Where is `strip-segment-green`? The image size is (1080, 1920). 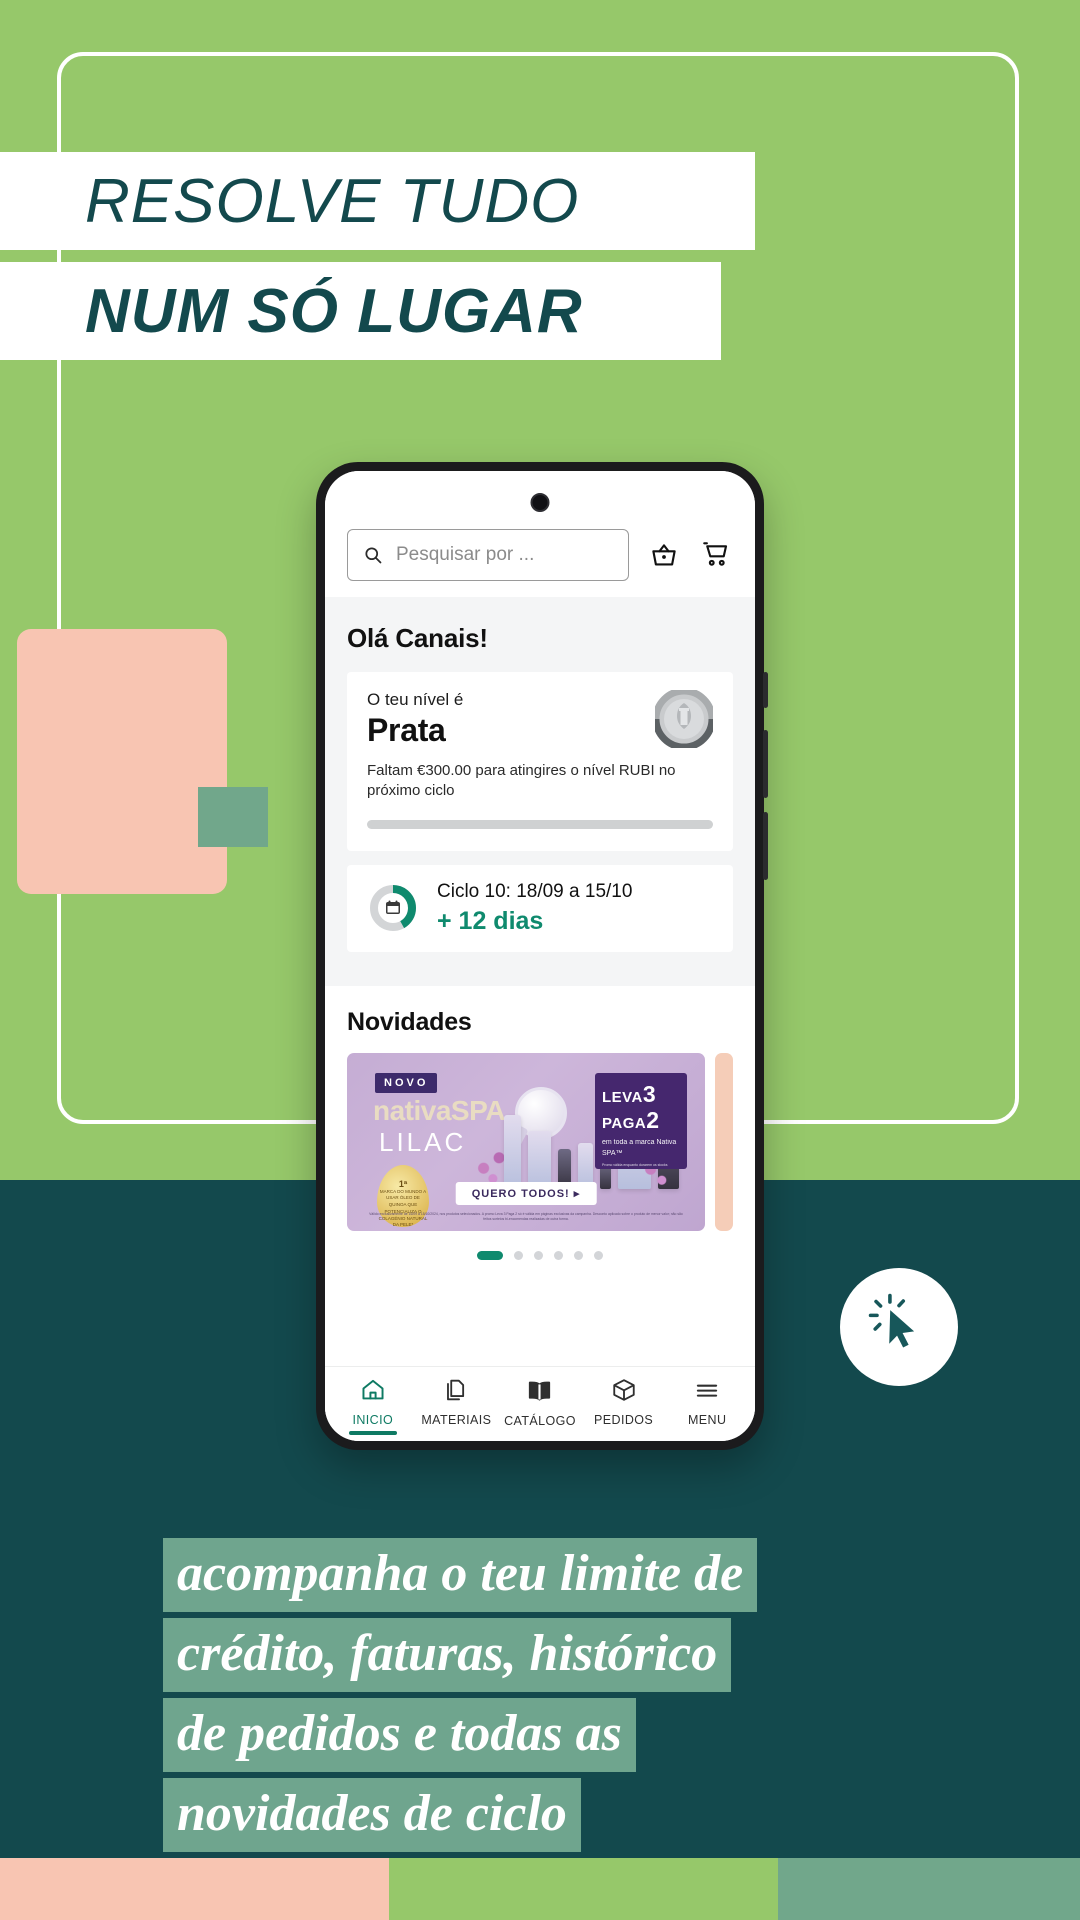
strip-segment-green is located at coordinates (583, 1889).